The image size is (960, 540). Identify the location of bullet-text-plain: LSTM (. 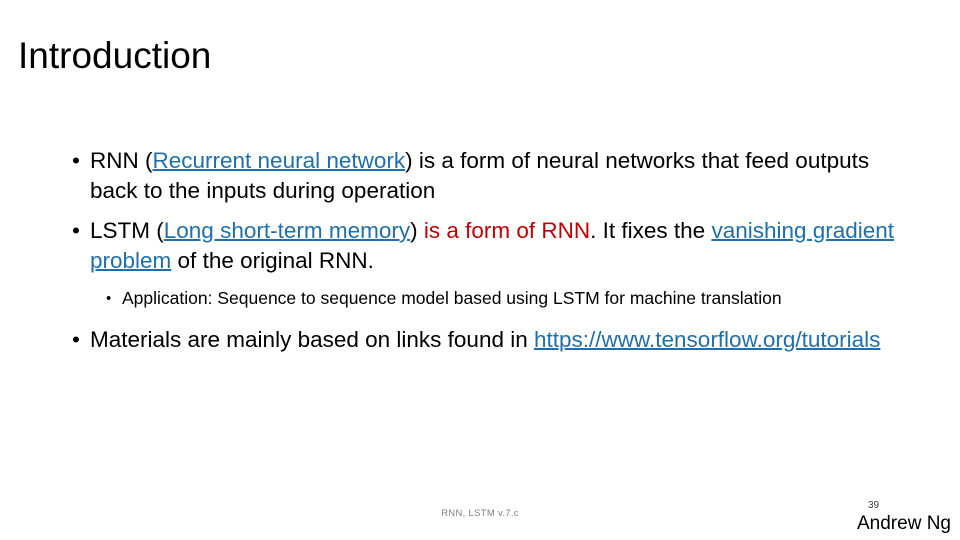
(127, 230).